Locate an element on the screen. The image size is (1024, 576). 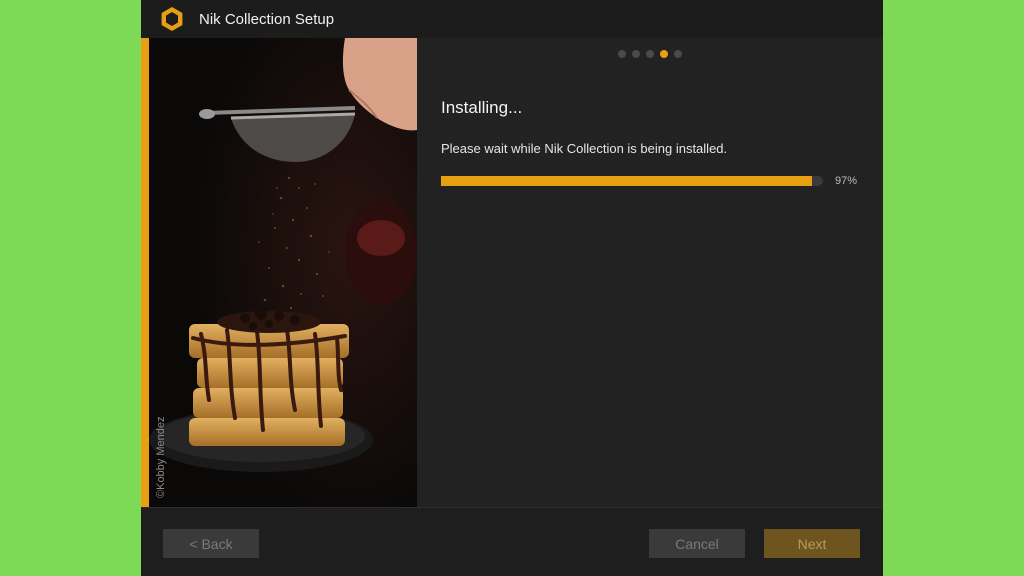
cancel-button: Cancel is located at coordinates (697, 543).